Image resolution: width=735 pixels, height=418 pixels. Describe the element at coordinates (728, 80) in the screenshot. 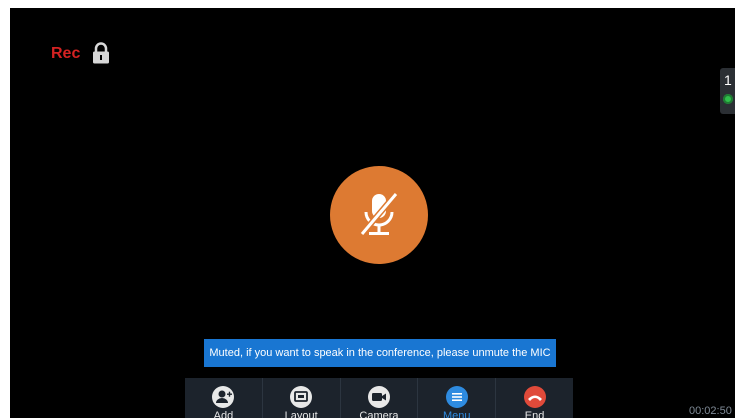

I see `participant-count: 1` at that location.